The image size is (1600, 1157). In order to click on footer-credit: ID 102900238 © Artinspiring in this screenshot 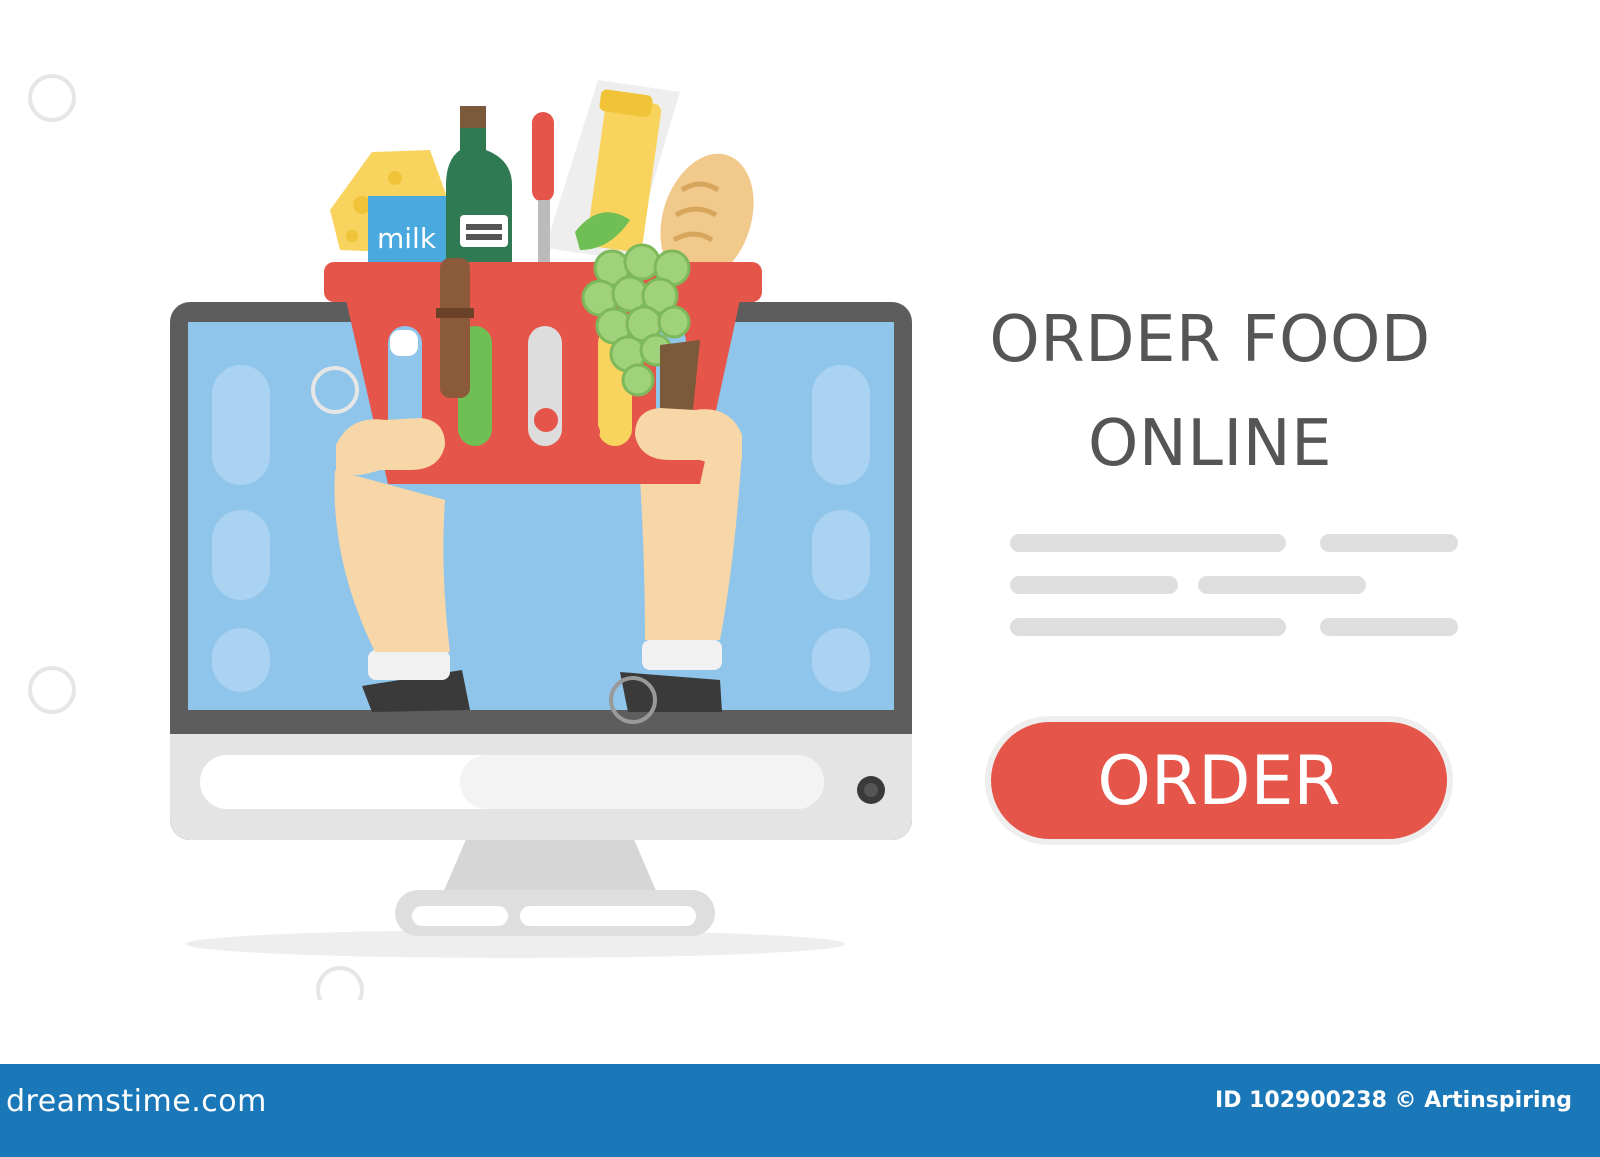, I will do `click(1393, 1100)`.